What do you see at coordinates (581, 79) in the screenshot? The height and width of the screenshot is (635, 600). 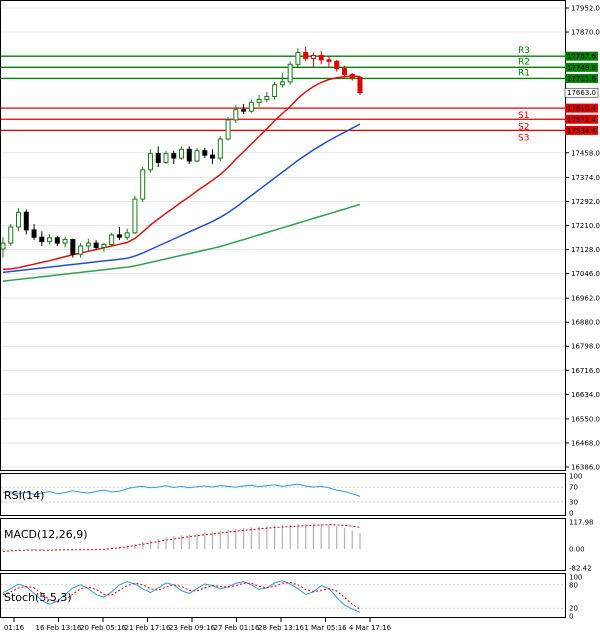 I see `level-tag-value: 17711.6` at bounding box center [581, 79].